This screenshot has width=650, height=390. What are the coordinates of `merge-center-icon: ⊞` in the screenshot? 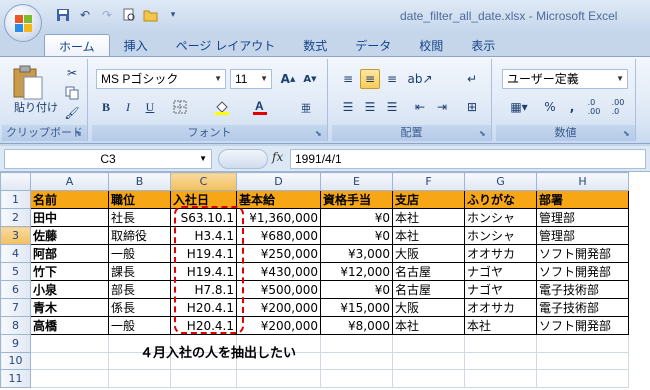 It's located at (472, 107).